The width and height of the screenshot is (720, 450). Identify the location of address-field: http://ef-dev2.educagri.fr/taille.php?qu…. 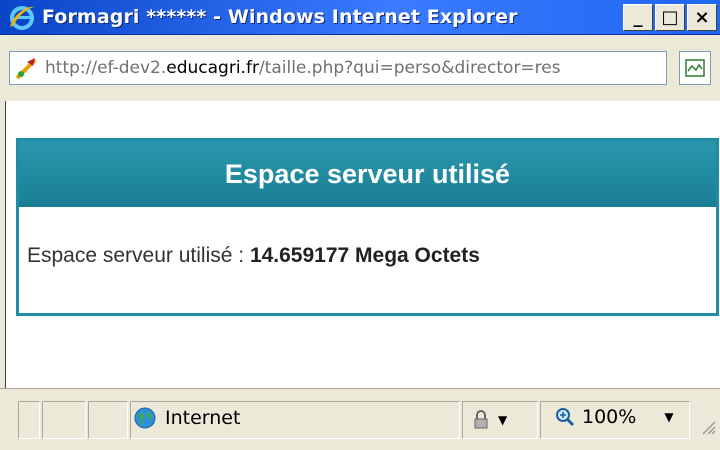
(338, 68).